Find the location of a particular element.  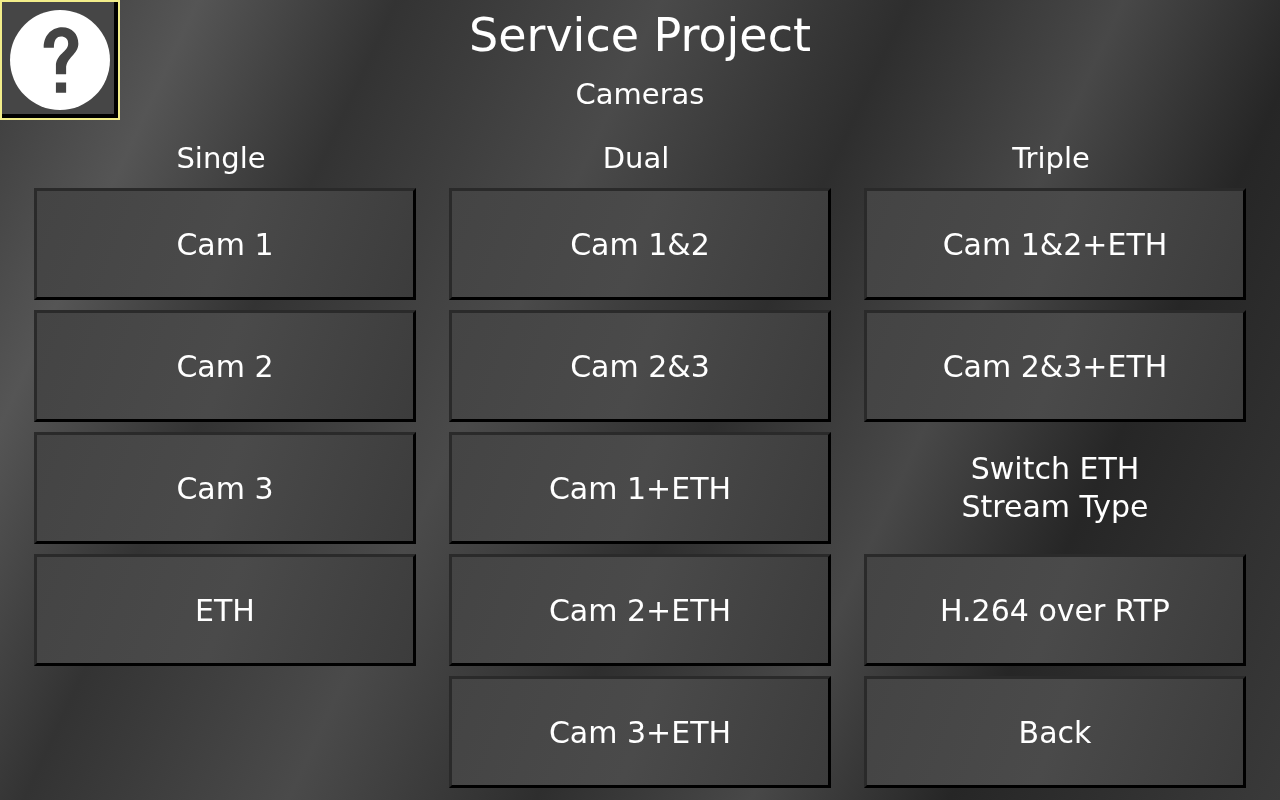

option-button: H.264 over RTP is located at coordinates (1055, 610).